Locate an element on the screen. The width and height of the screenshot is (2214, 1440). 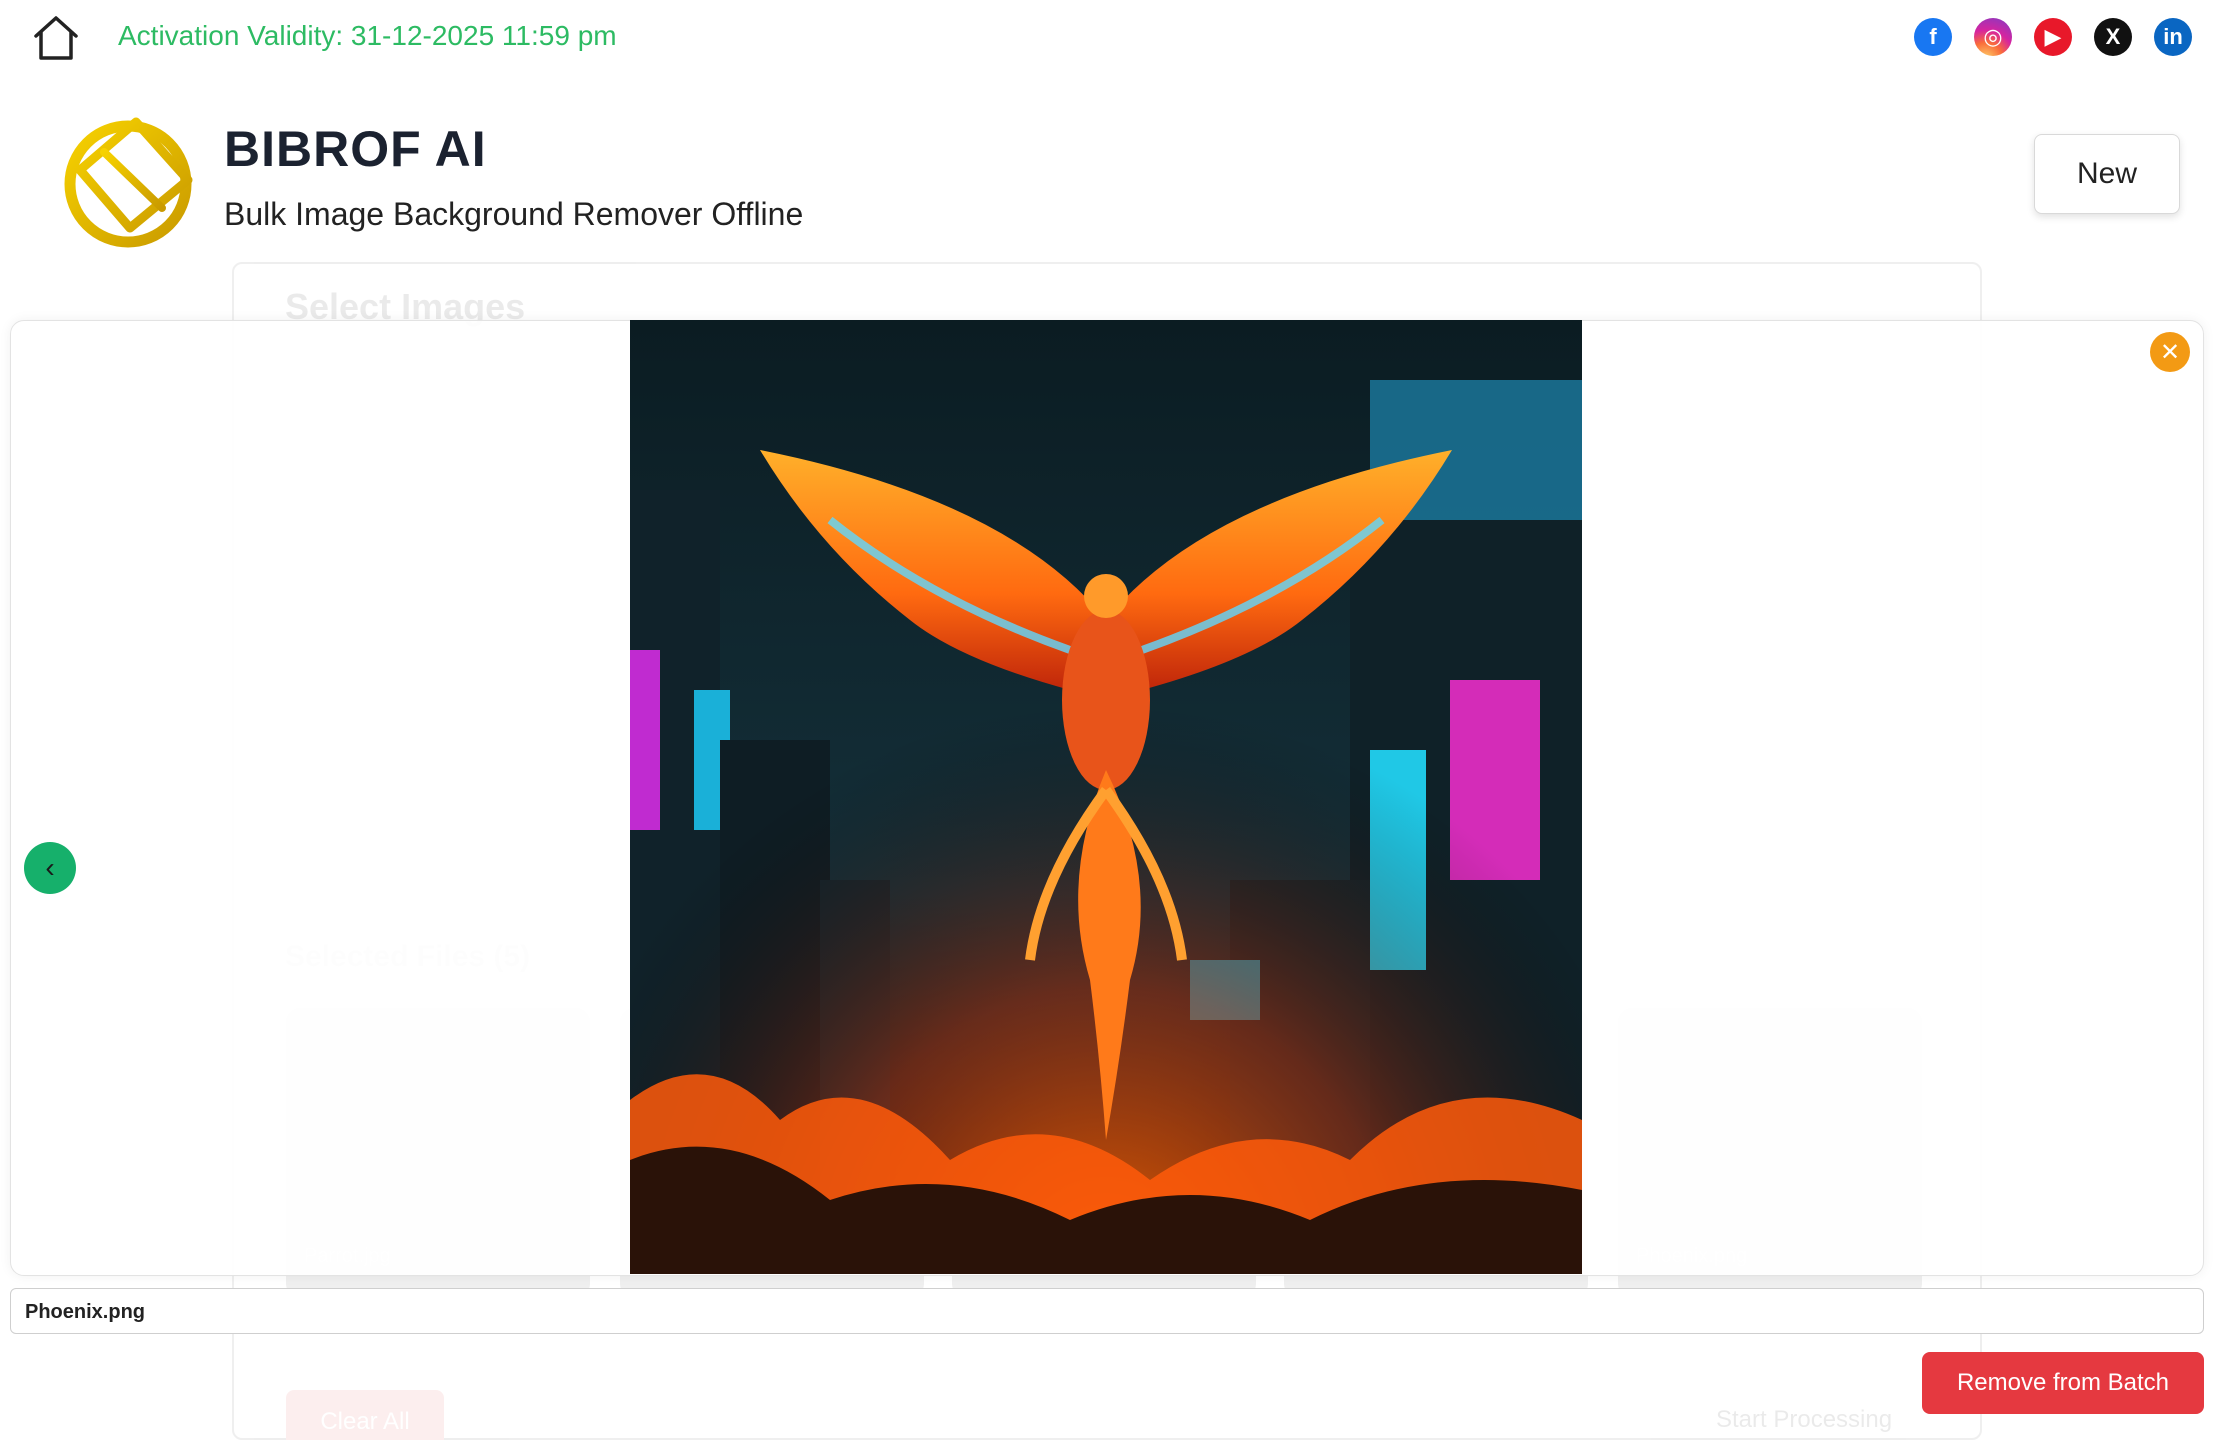
youtube-icon: ▶ is located at coordinates (2053, 37).